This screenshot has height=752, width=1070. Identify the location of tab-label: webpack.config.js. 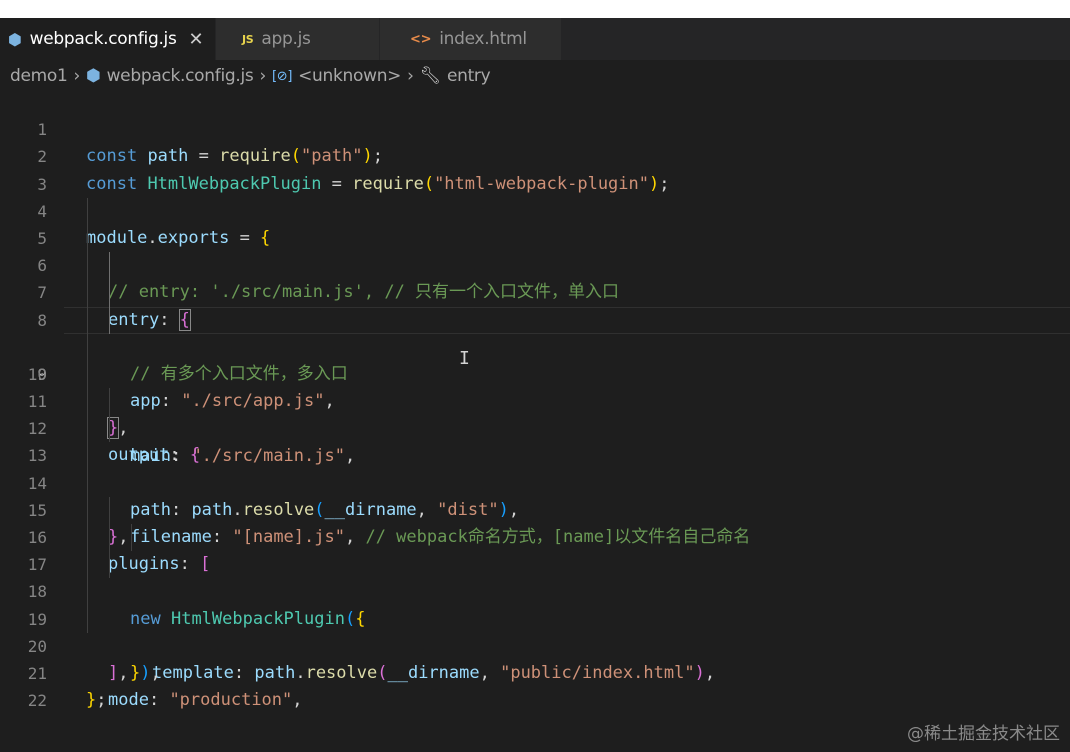
(103, 39).